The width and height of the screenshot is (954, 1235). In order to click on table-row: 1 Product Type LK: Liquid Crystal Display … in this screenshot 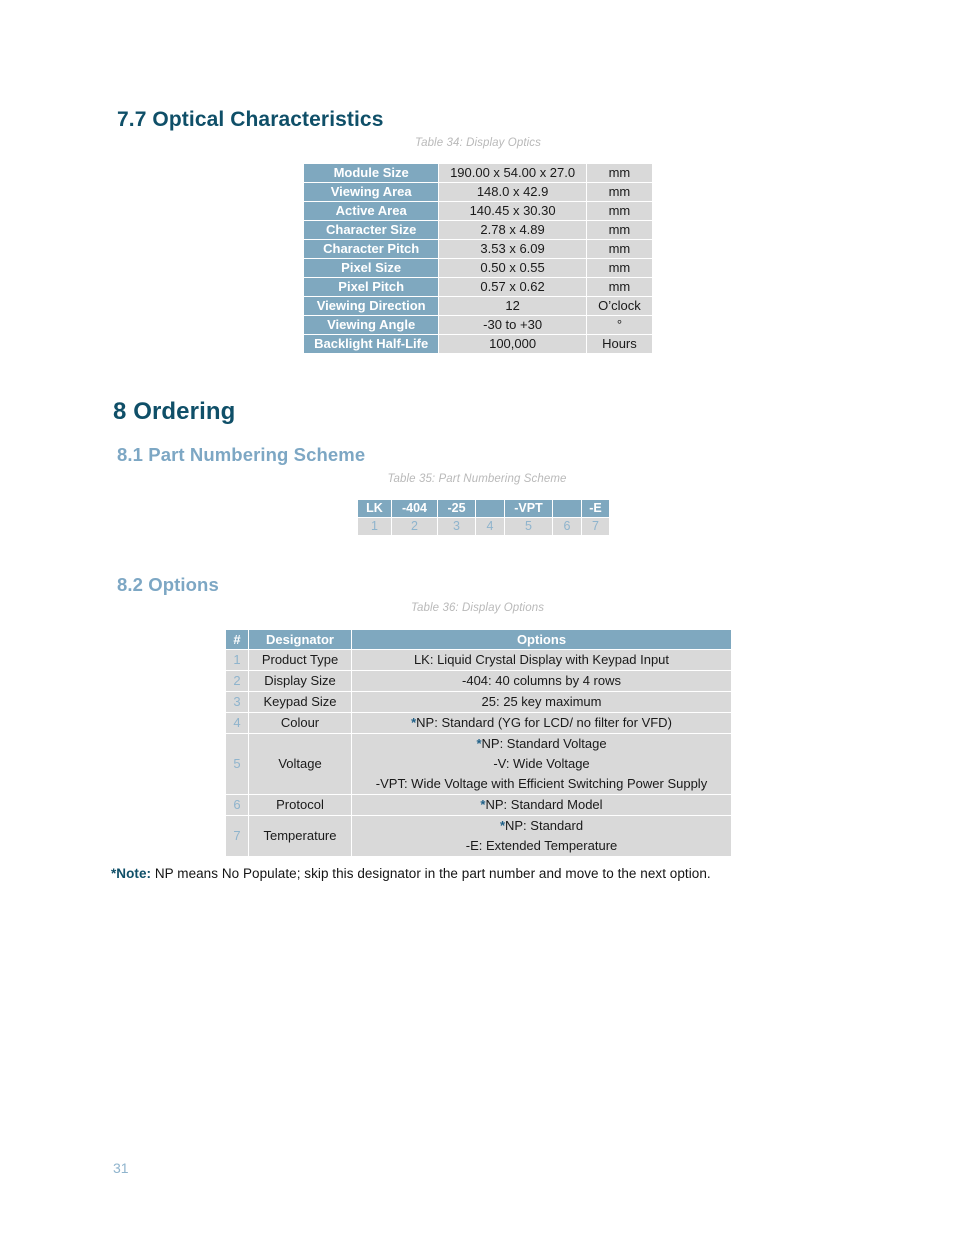, I will do `click(478, 660)`.